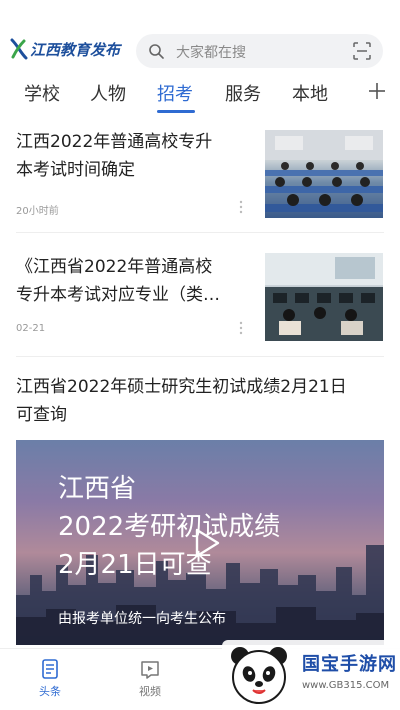 The image size is (400, 710). Describe the element at coordinates (176, 111) in the screenshot. I see `active-tab-indicator` at that location.